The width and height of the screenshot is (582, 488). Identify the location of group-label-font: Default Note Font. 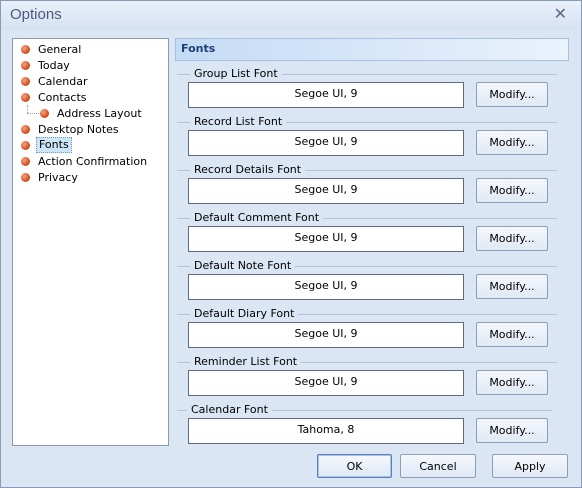
(243, 265).